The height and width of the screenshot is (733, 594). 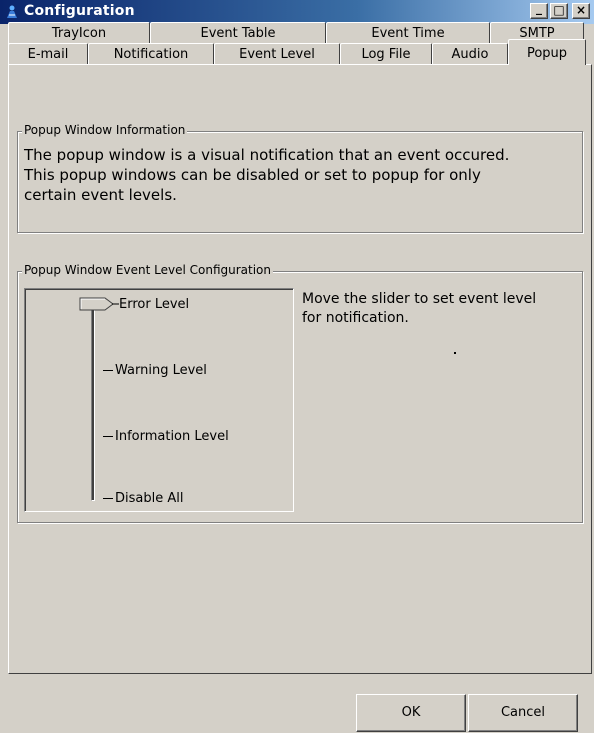 I want to click on level-disable-all: Disable All, so click(x=143, y=498).